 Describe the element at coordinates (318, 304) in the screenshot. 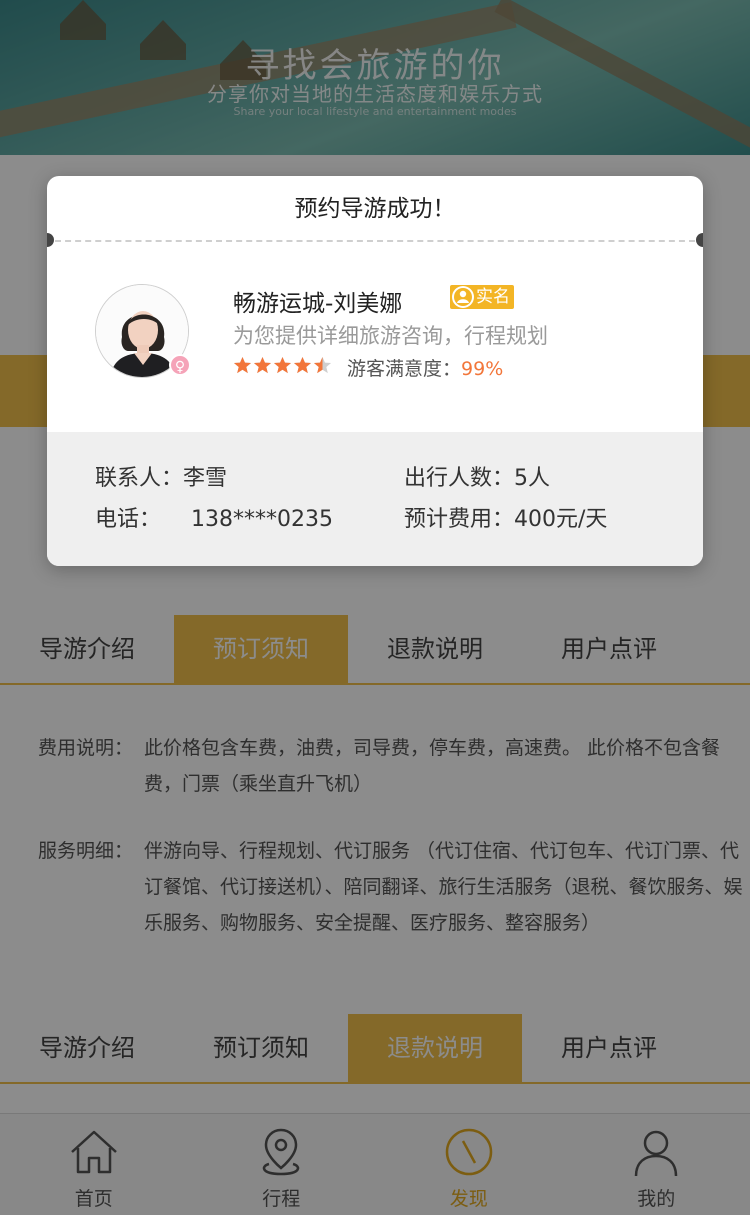

I see `guide-name: 畅游运城-刘美娜` at that location.